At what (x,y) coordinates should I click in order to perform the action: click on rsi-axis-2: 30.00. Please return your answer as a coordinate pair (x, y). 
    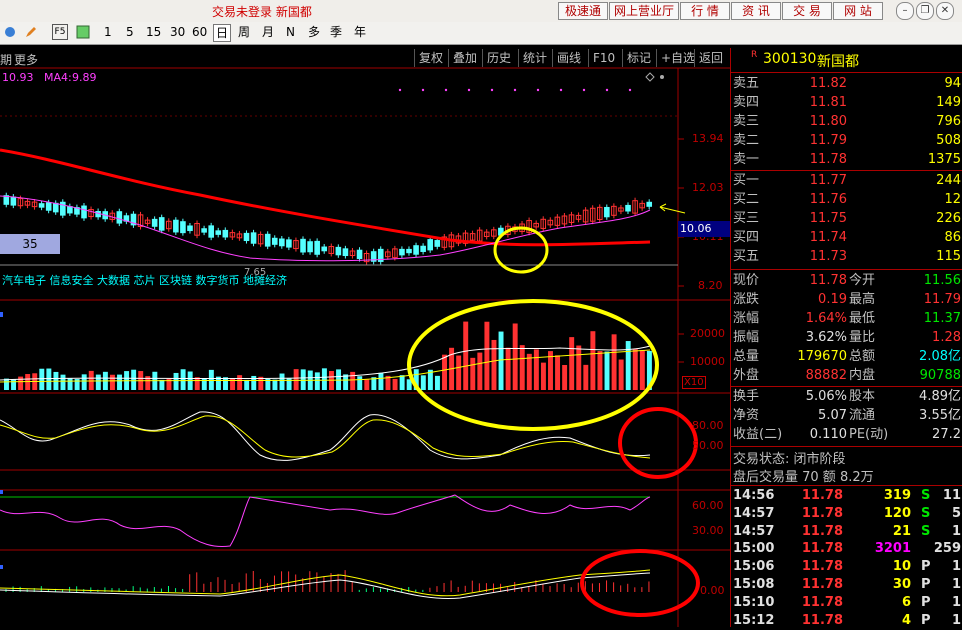
    Looking at the image, I should click on (708, 530).